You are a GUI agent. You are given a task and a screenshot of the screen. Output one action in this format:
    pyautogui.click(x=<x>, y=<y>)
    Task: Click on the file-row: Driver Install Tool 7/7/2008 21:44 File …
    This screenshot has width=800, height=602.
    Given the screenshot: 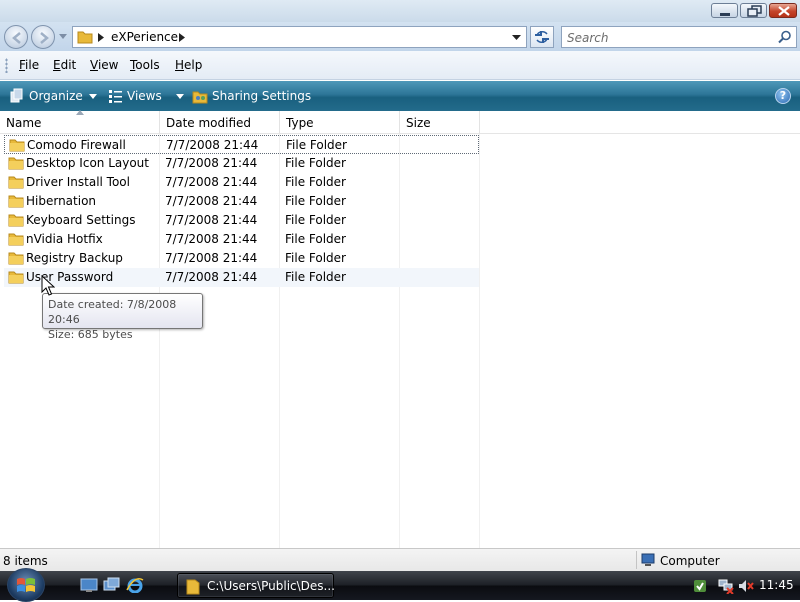 What is the action you would take?
    pyautogui.click(x=241, y=182)
    